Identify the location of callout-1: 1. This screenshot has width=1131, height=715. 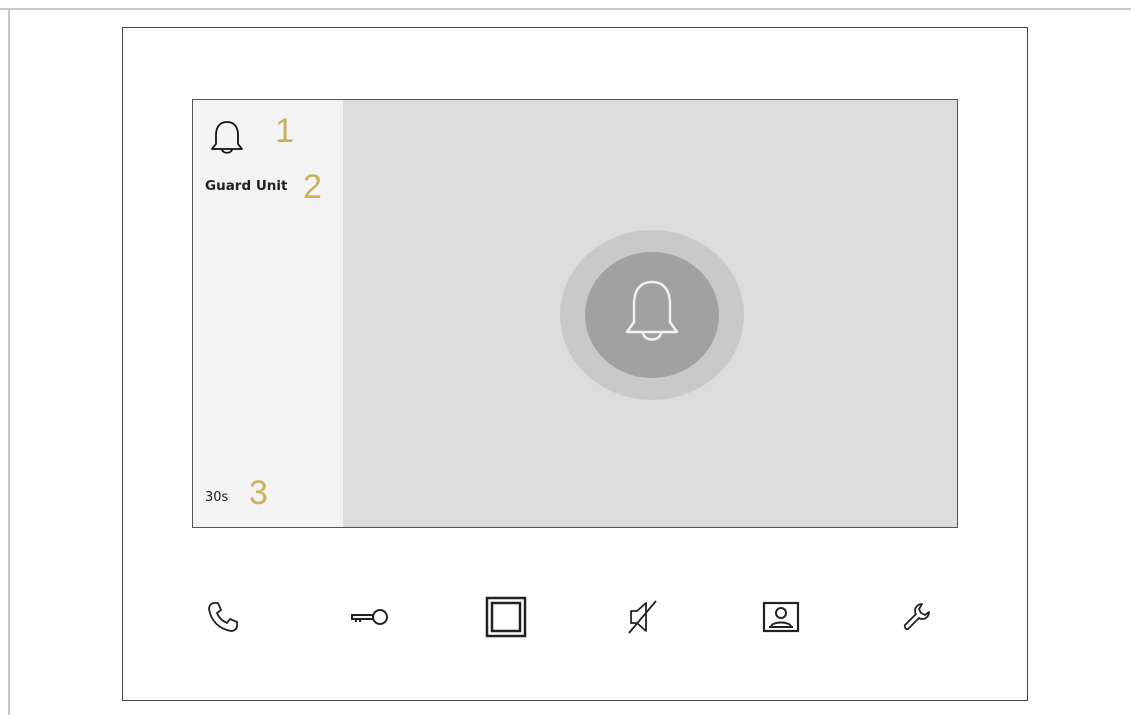
(284, 131).